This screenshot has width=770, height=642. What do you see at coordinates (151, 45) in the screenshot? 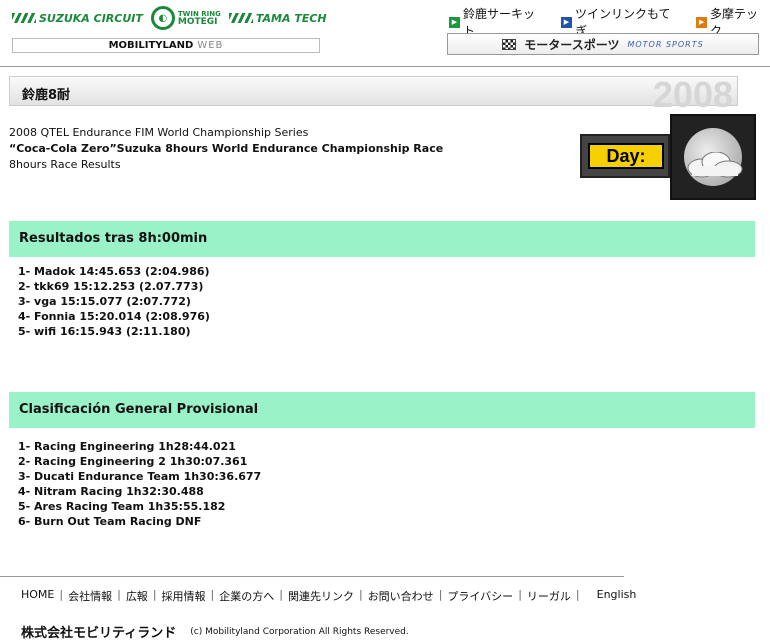
I see `mobilityland-text: MOBILITYLAND` at bounding box center [151, 45].